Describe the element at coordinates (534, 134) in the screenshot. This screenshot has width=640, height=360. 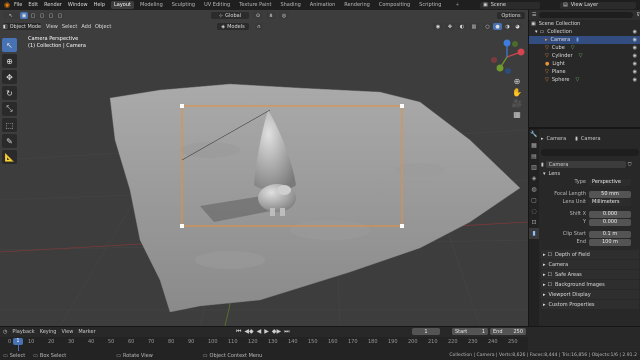
I see `tool-tab-icon: 🔧` at that location.